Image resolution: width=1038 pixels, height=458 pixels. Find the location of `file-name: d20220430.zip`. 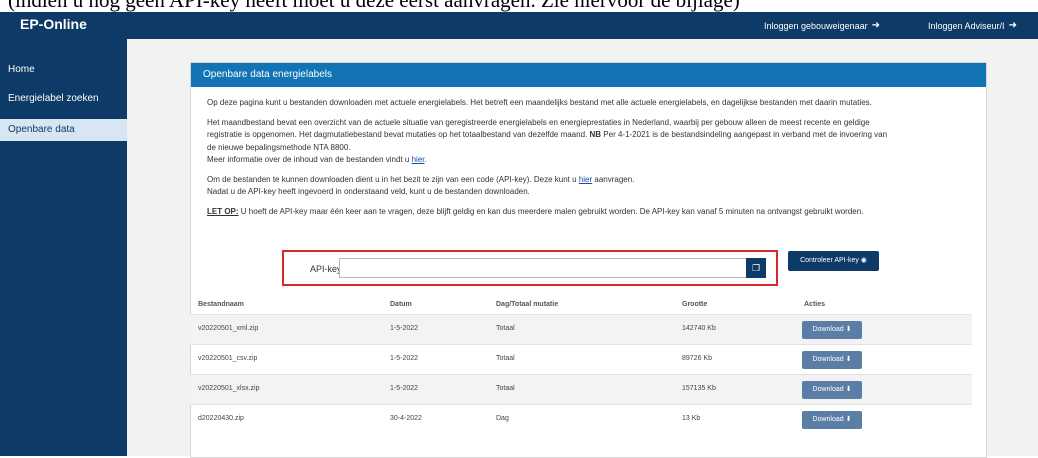

file-name: d20220430.zip is located at coordinates (221, 418).